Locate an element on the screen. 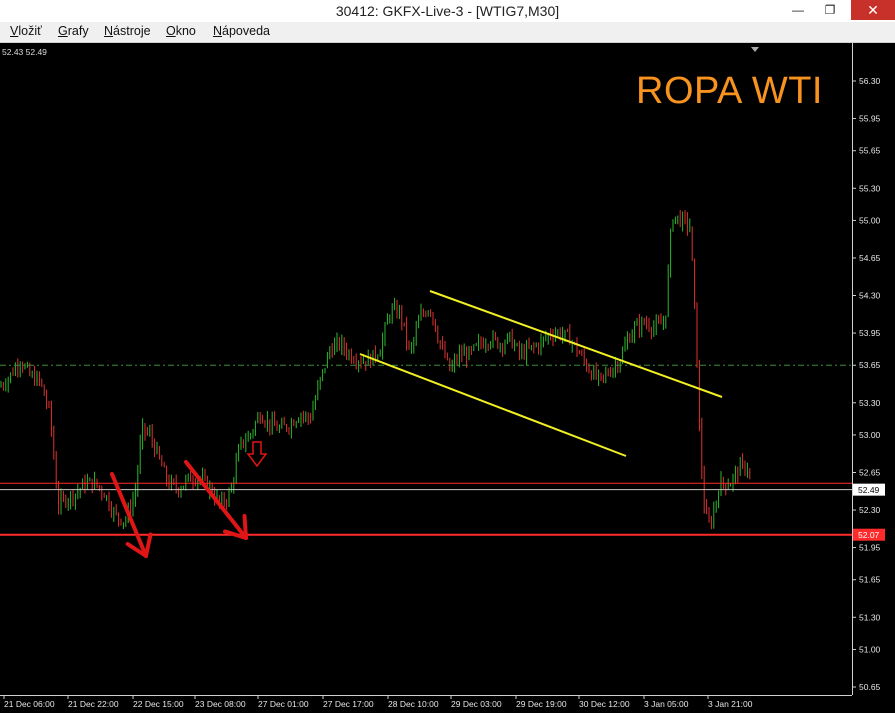  time-tick-label: 23 Dec 08:00 is located at coordinates (220, 704).